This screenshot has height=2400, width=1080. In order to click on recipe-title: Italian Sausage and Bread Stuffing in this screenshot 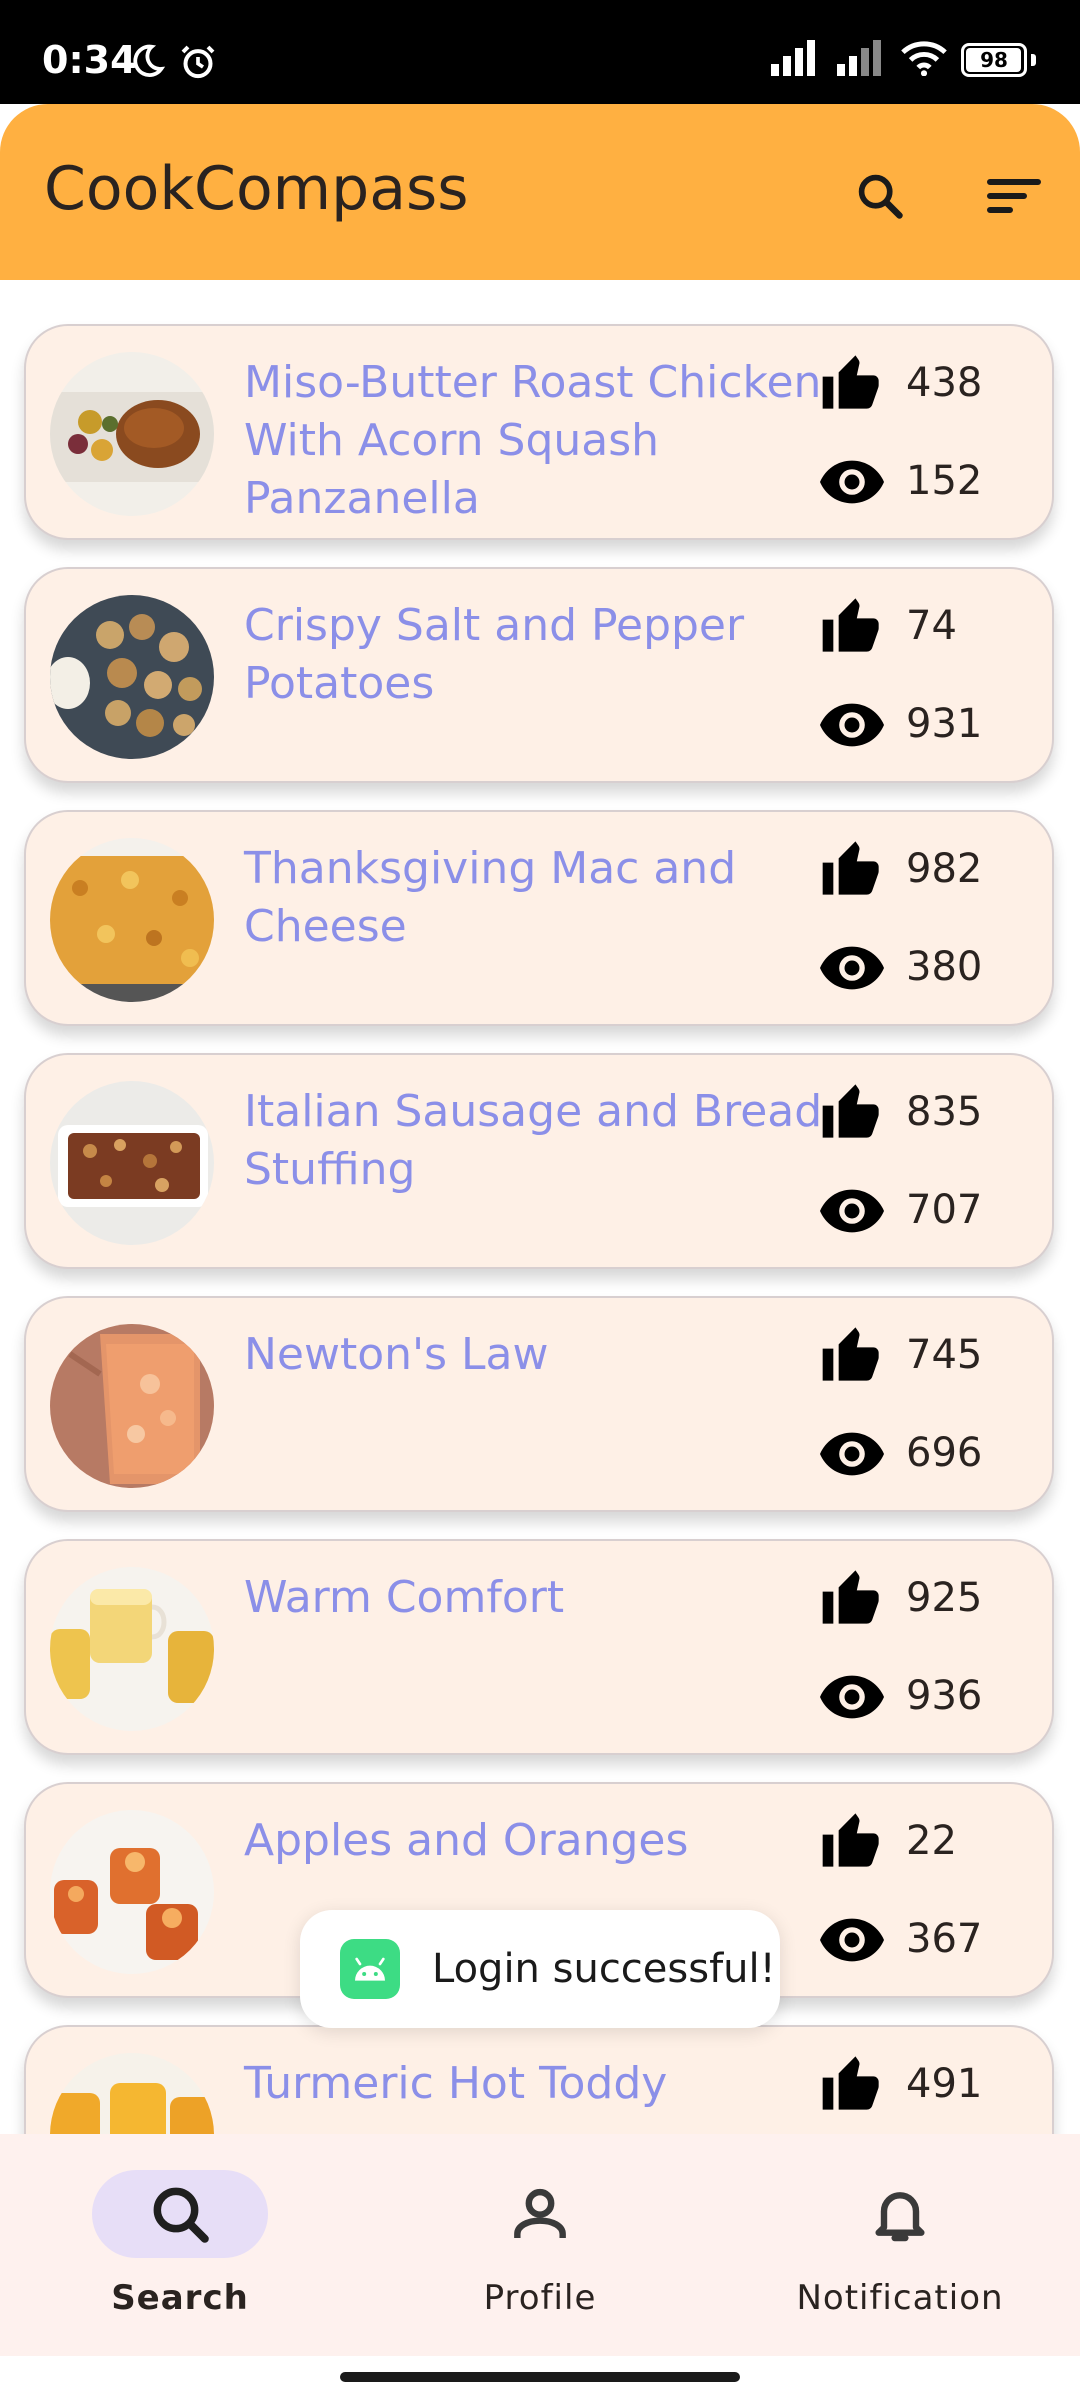, I will do `click(533, 1140)`.